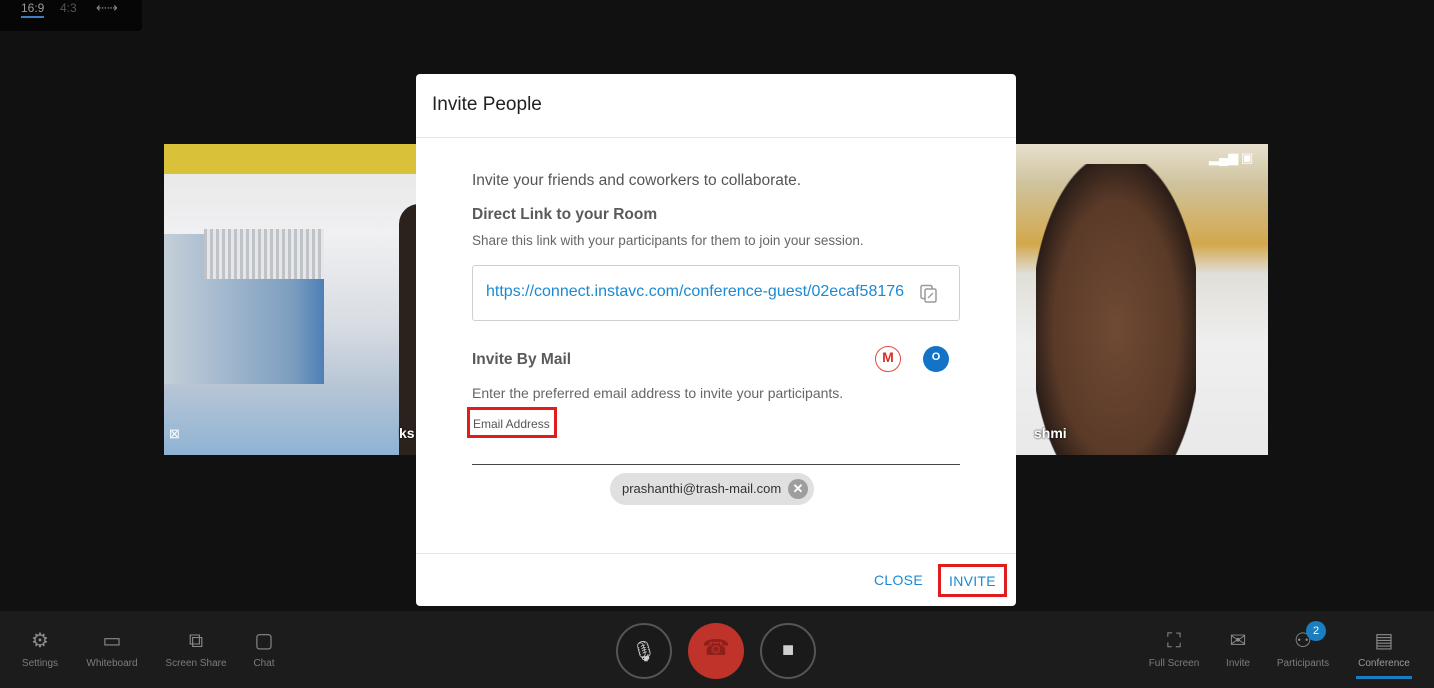 The image size is (1434, 688). What do you see at coordinates (1174, 641) in the screenshot?
I see `fullscreen-icon: ⛶` at bounding box center [1174, 641].